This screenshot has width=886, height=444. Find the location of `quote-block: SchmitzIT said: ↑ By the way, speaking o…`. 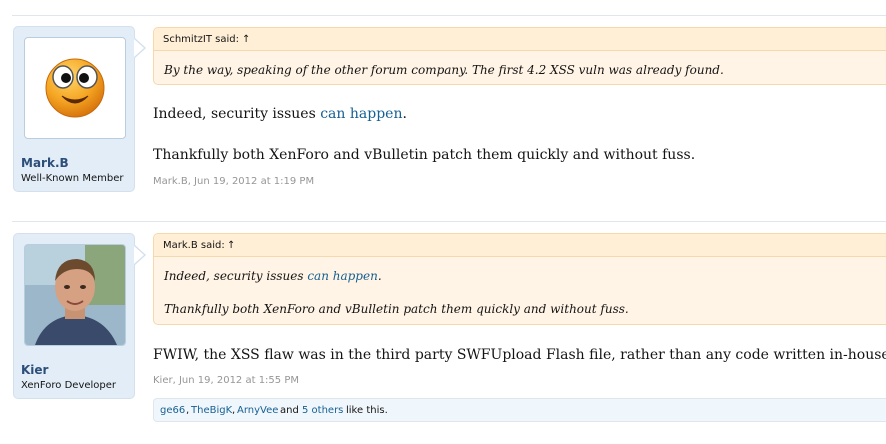

quote-block: SchmitzIT said: ↑ By the way, speaking o… is located at coordinates (519, 56).